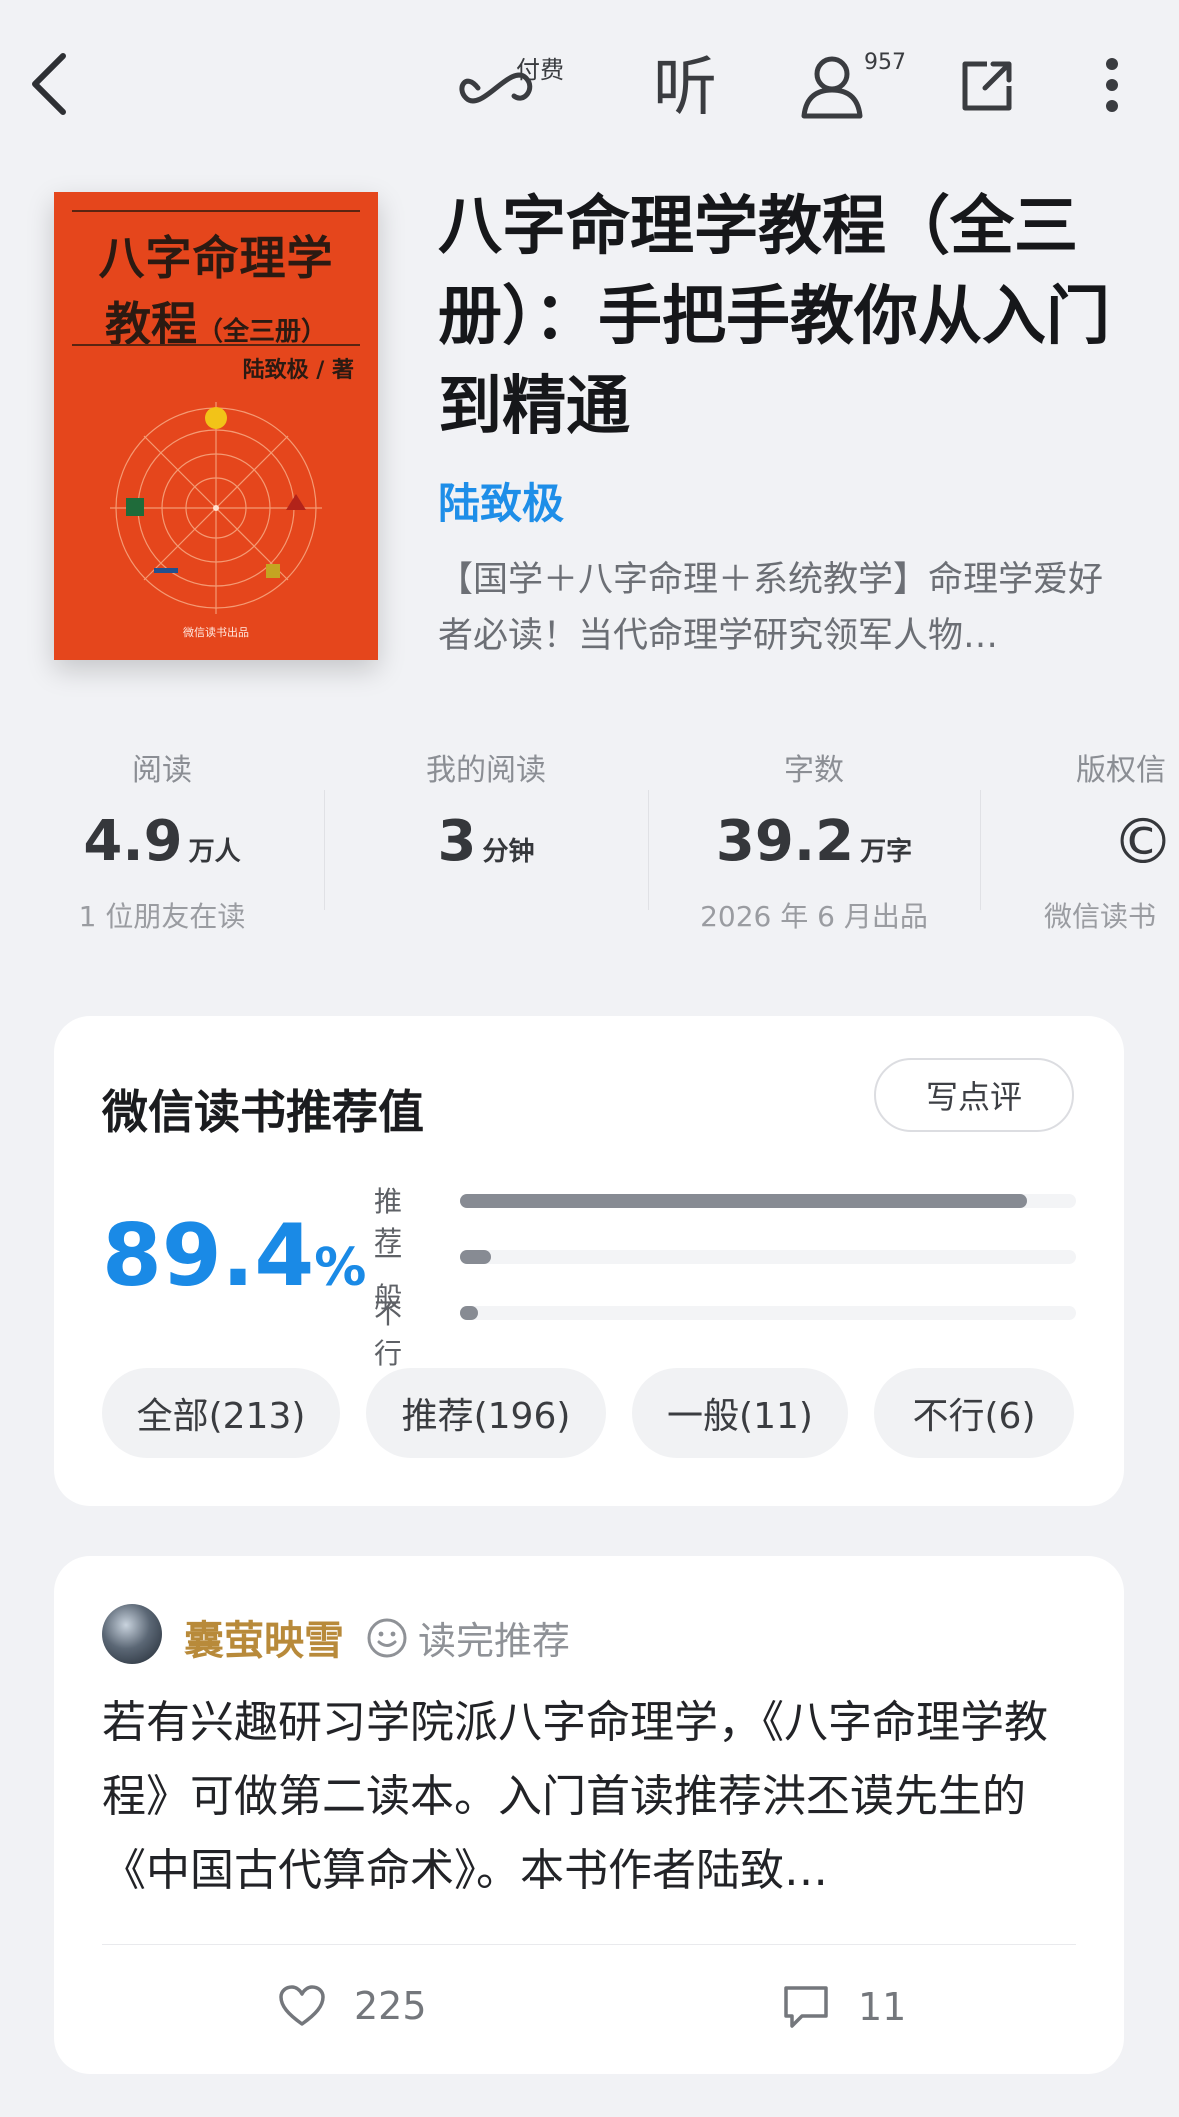  What do you see at coordinates (589, 82) in the screenshot?
I see `top-bar: 付费 听 957` at bounding box center [589, 82].